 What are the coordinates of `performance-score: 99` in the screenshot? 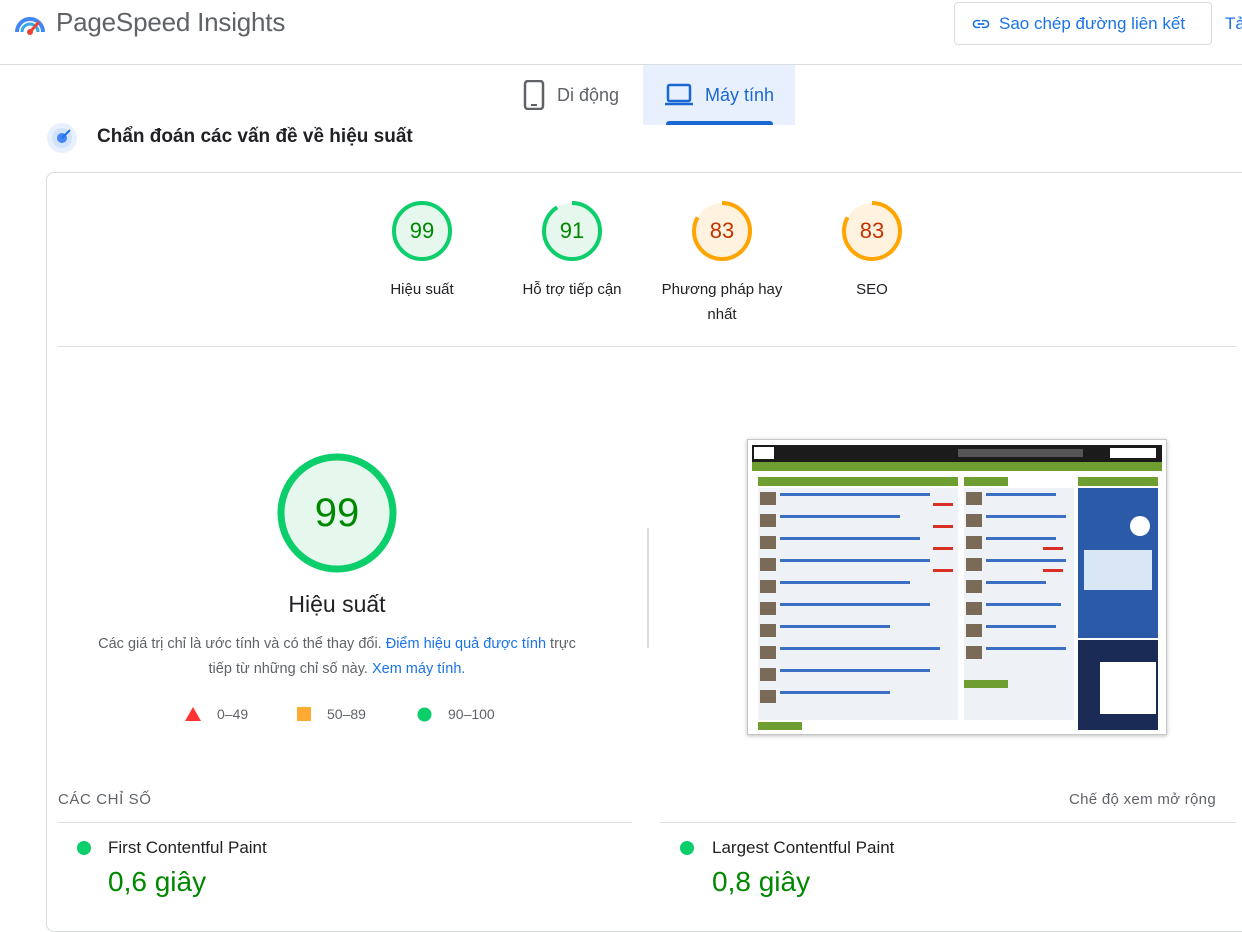 It's located at (337, 513).